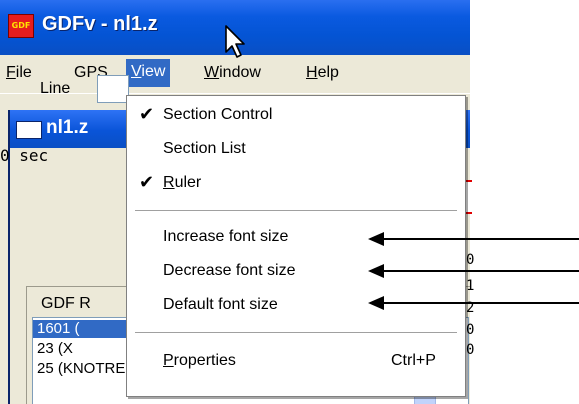  I want to click on menu-item-ruler: ✔ Ruler, so click(296, 184).